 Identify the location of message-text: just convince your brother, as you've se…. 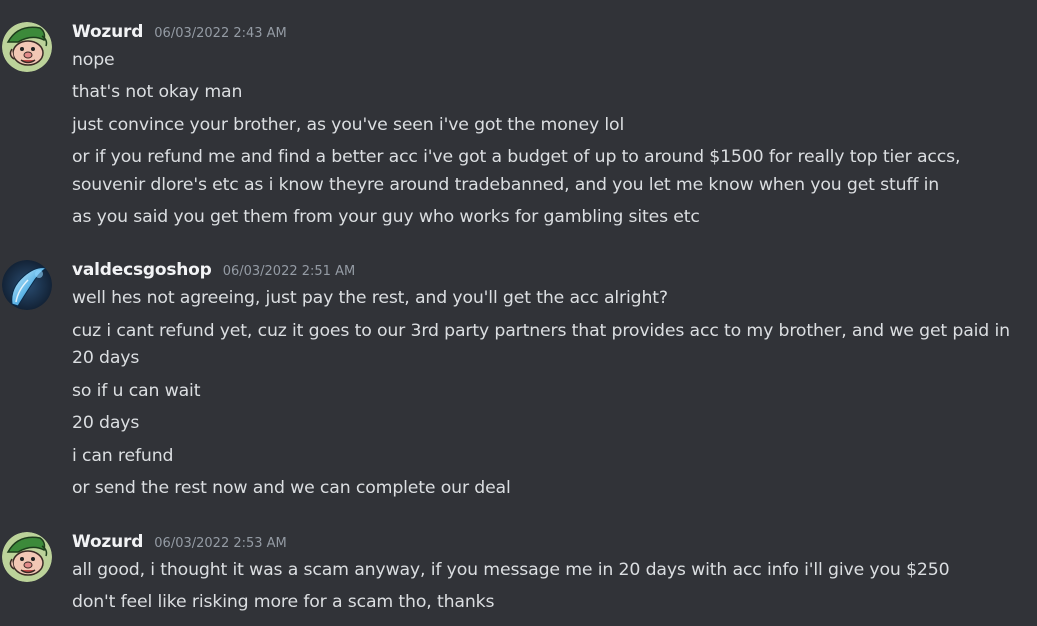
(348, 125).